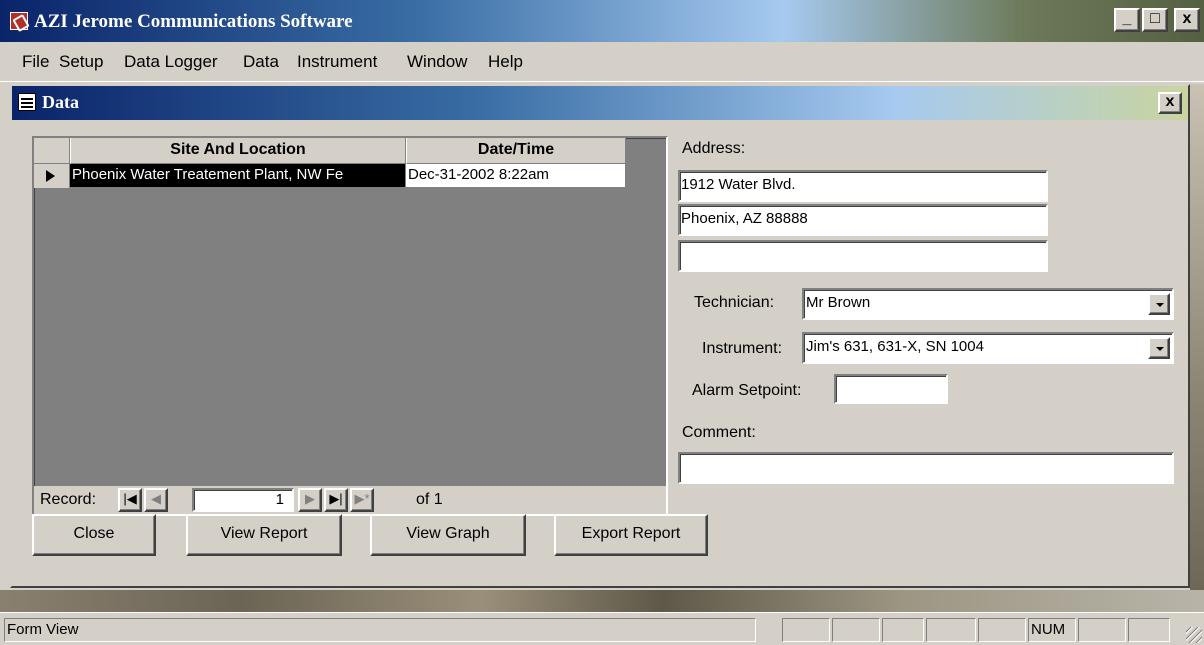  What do you see at coordinates (1170, 103) in the screenshot?
I see `close-data-window-button: x` at bounding box center [1170, 103].